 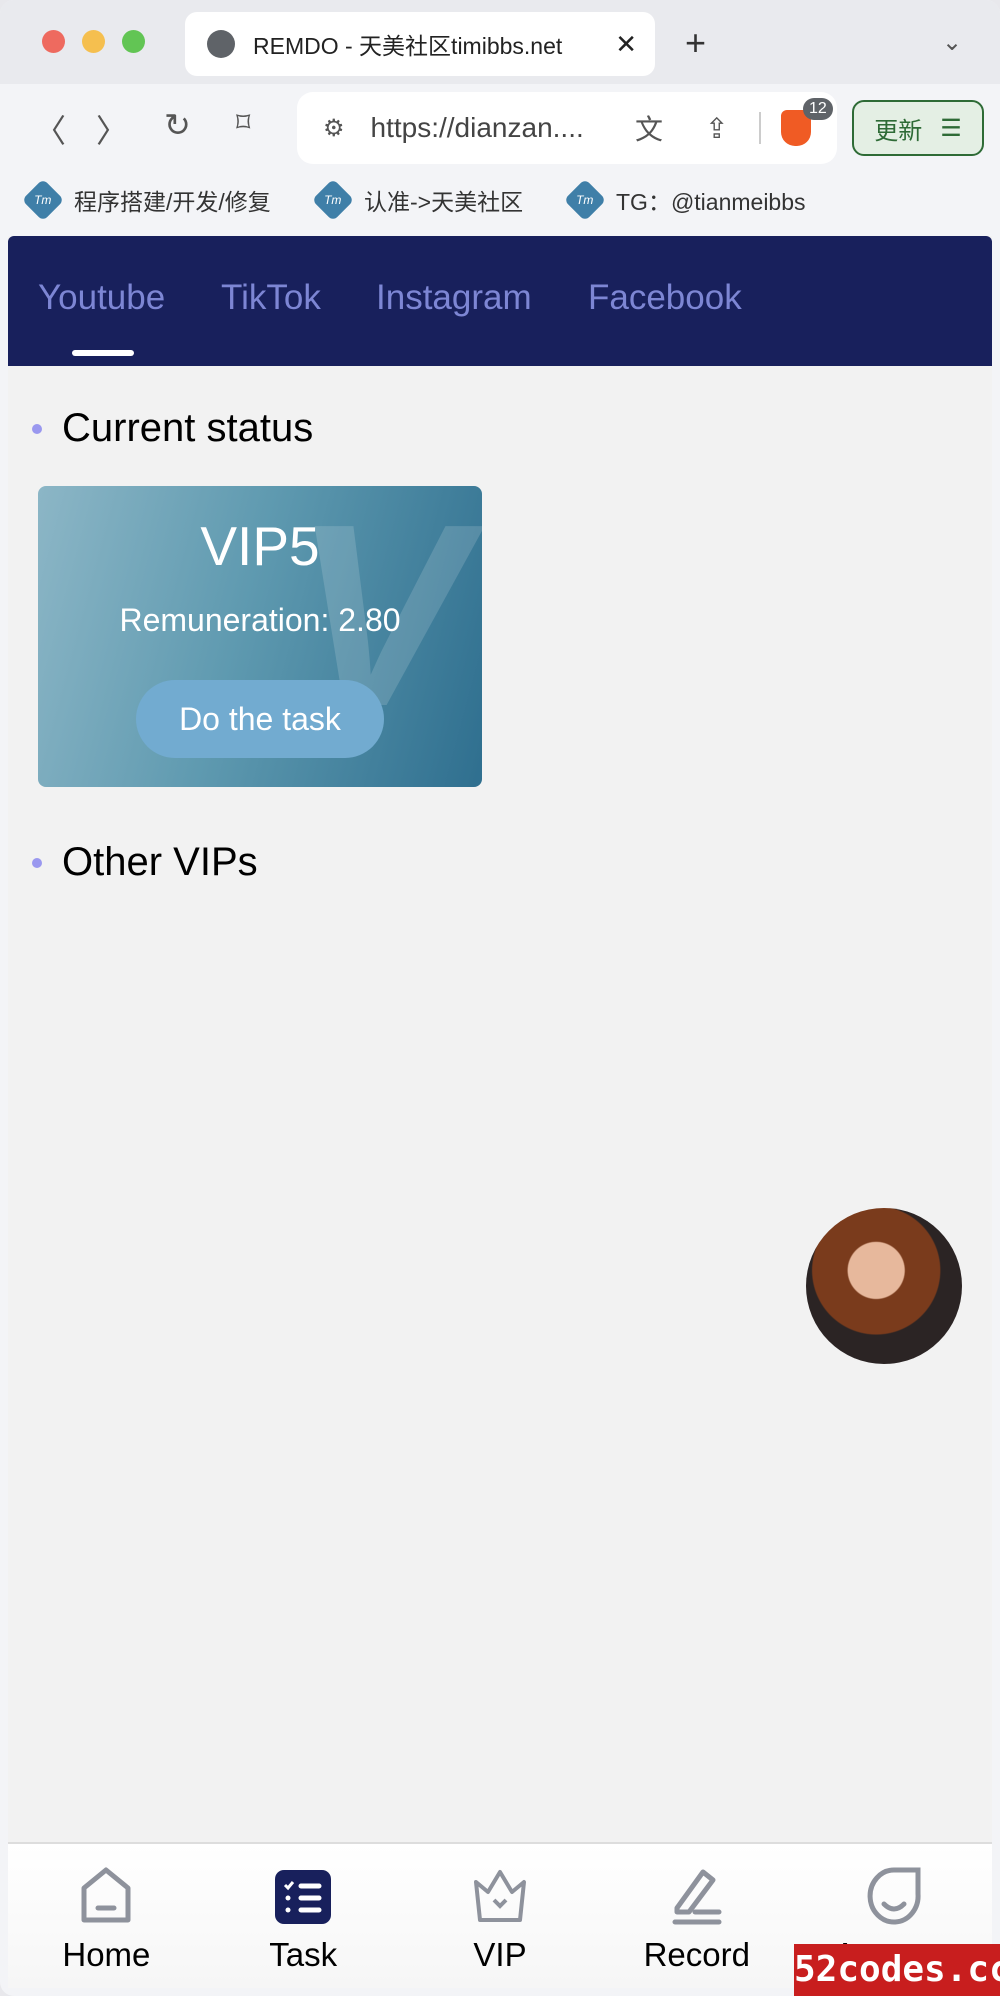 What do you see at coordinates (133, 41) in the screenshot?
I see `maximize-window-button` at bounding box center [133, 41].